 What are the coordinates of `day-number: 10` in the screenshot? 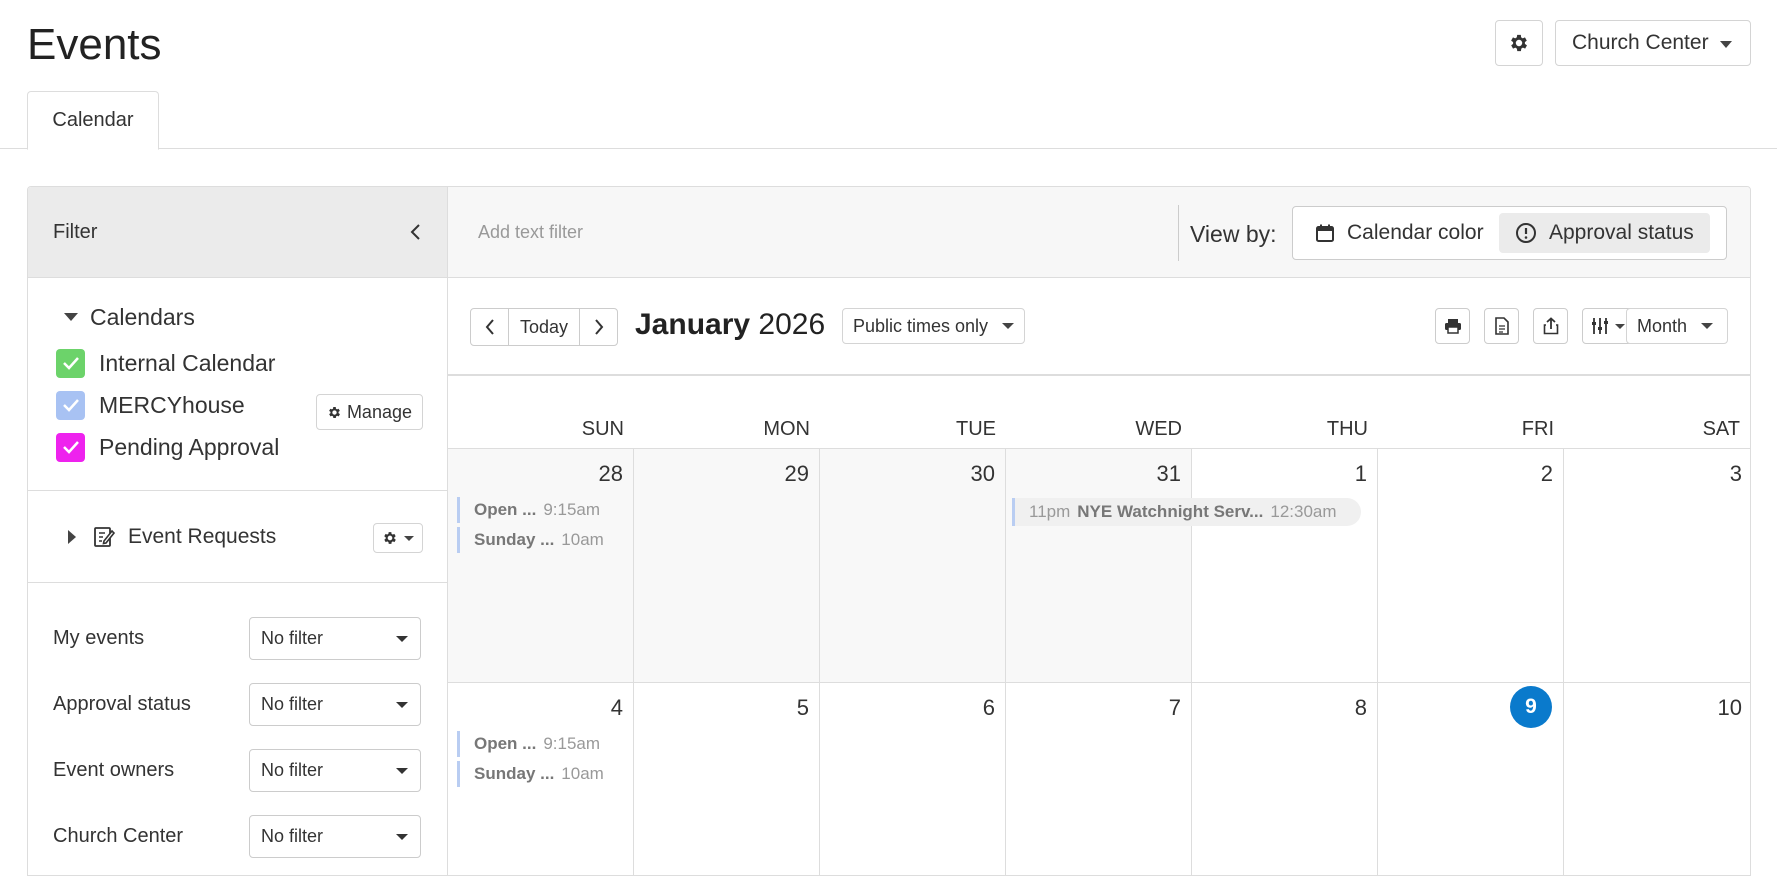 It's located at (1729, 707).